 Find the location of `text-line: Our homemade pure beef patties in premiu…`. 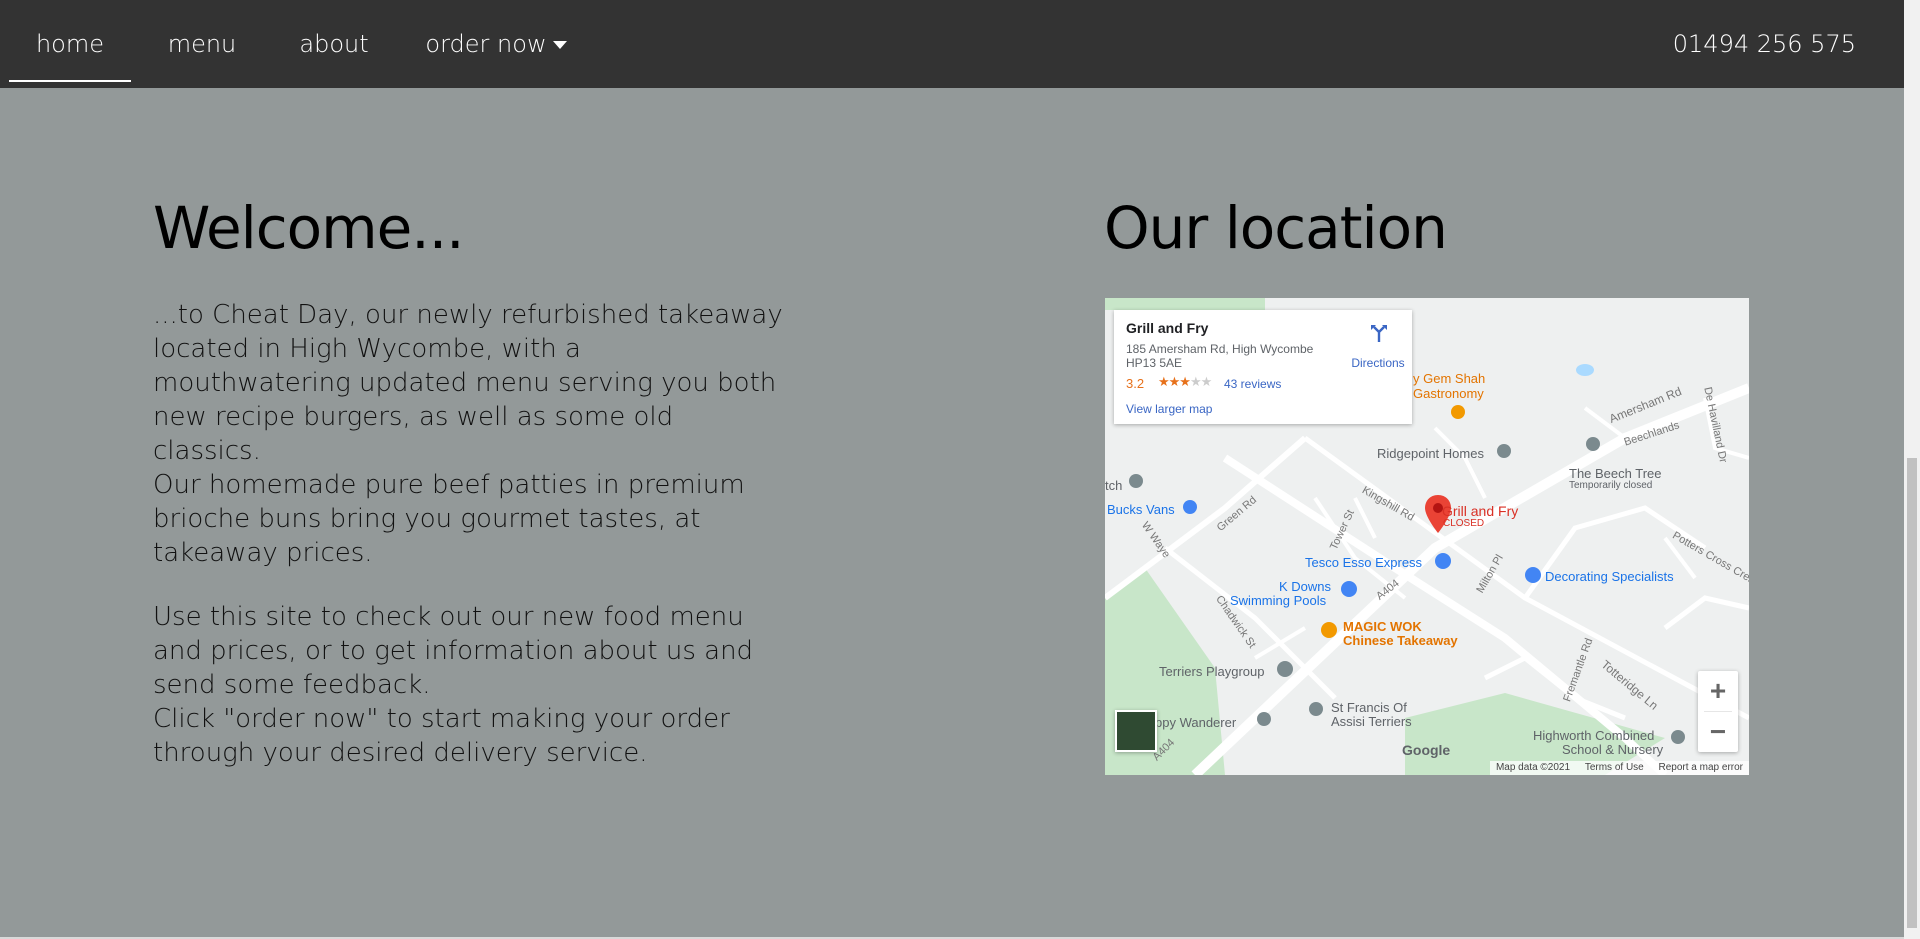

text-line: Our homemade pure beef patties in premiu… is located at coordinates (449, 485).